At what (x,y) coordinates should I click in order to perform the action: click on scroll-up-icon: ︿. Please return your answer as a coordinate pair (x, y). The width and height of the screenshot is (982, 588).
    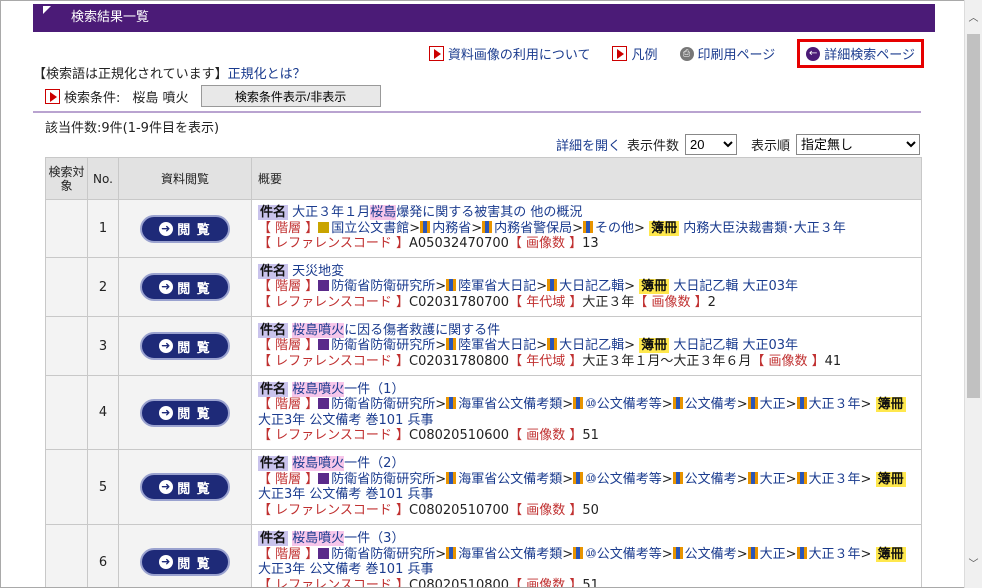
    Looking at the image, I should click on (973, 18).